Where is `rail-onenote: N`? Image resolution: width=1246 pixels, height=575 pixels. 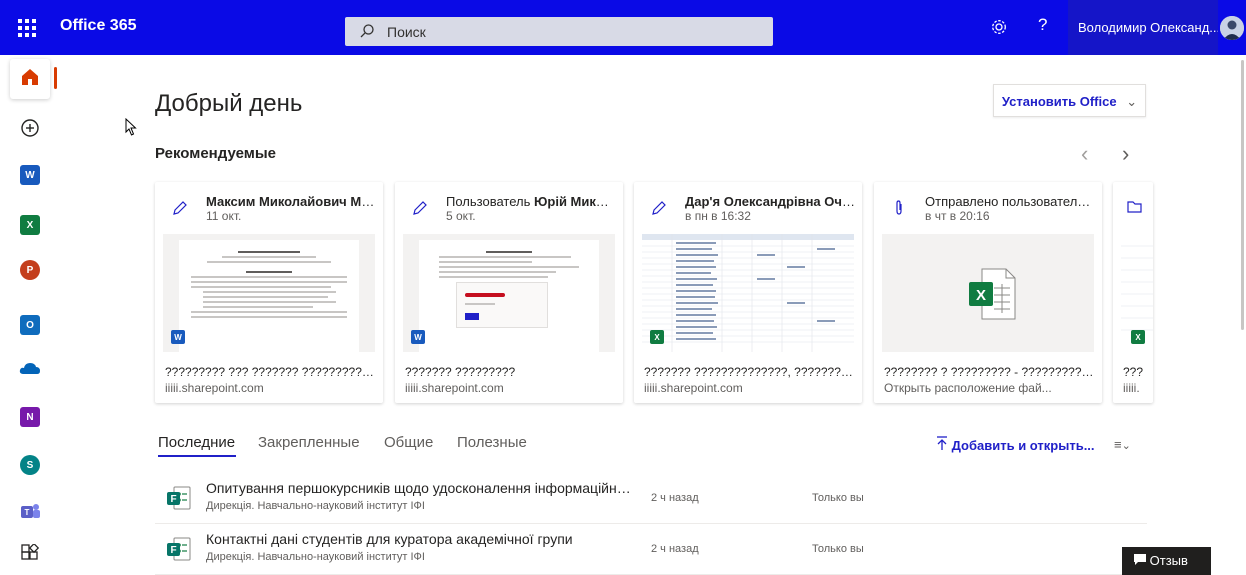
rail-onenote: N is located at coordinates (30, 417).